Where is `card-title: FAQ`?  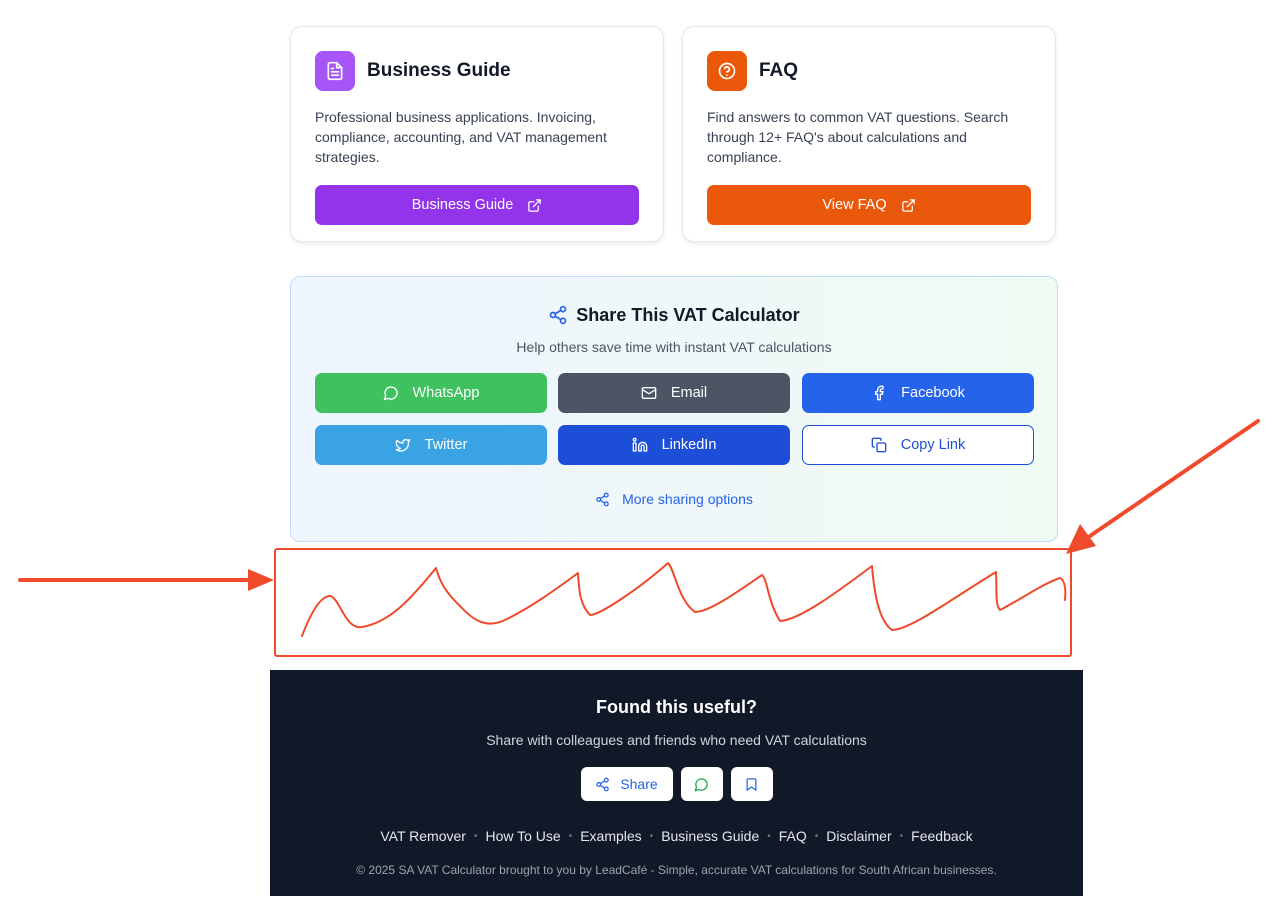
card-title: FAQ is located at coordinates (779, 70).